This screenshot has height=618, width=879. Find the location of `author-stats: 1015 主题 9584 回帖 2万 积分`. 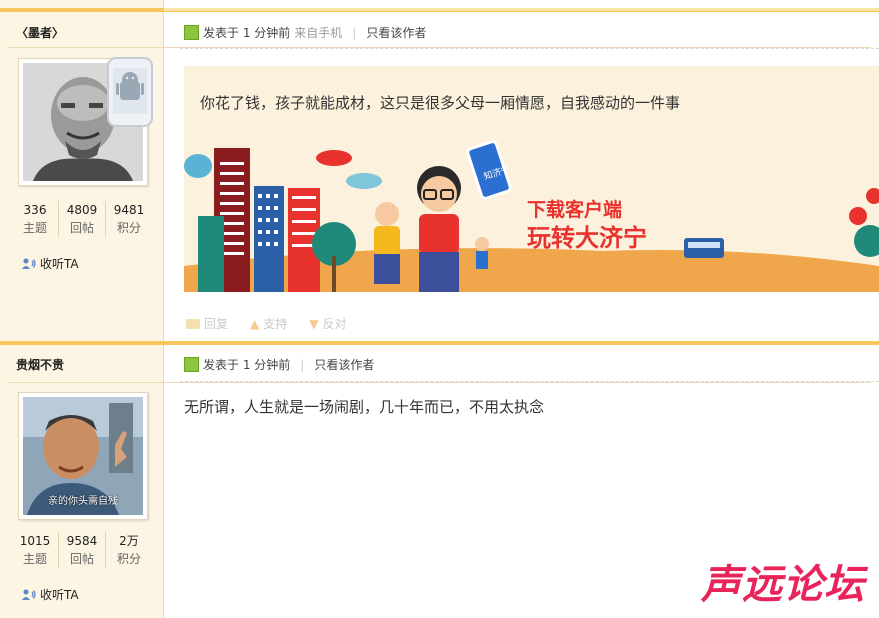

author-stats: 1015 主题 9584 回帖 2万 积分 is located at coordinates (82, 550).